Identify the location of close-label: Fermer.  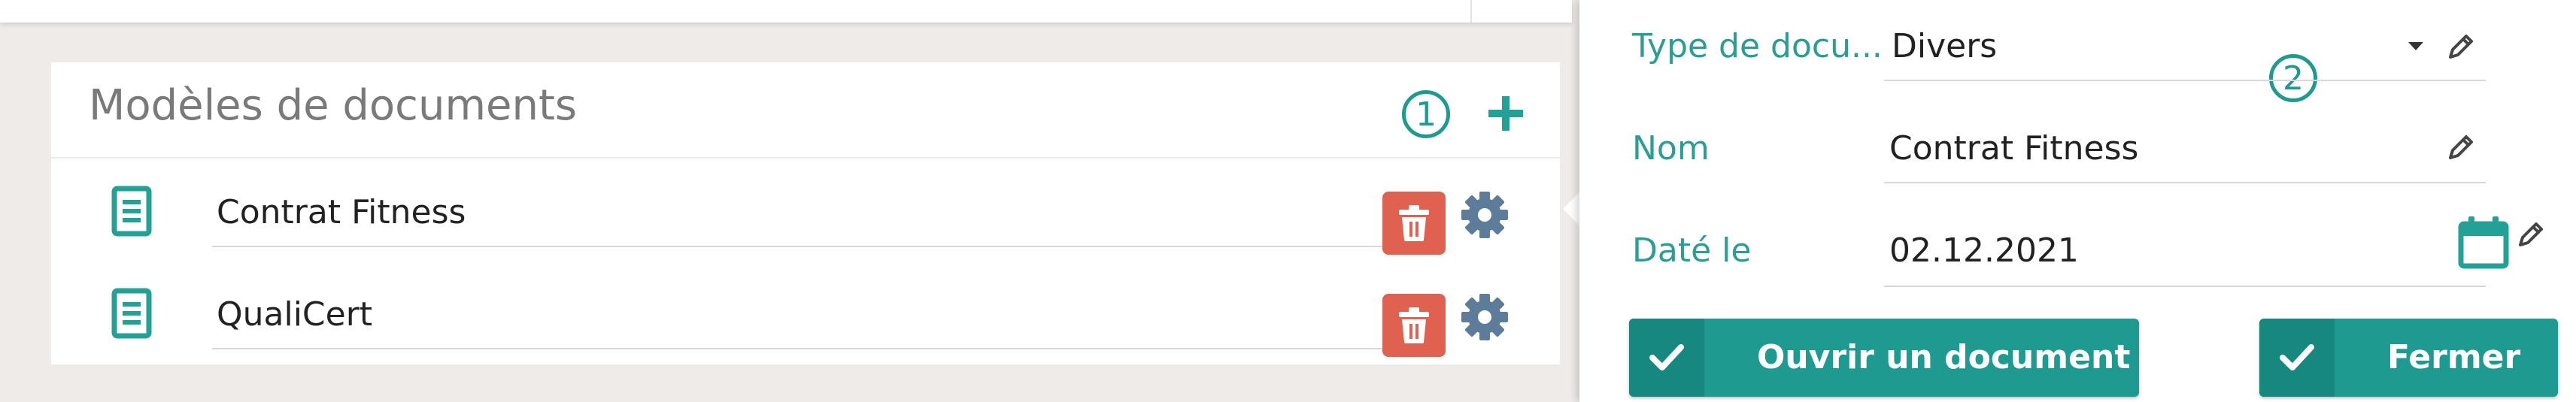
(2454, 357).